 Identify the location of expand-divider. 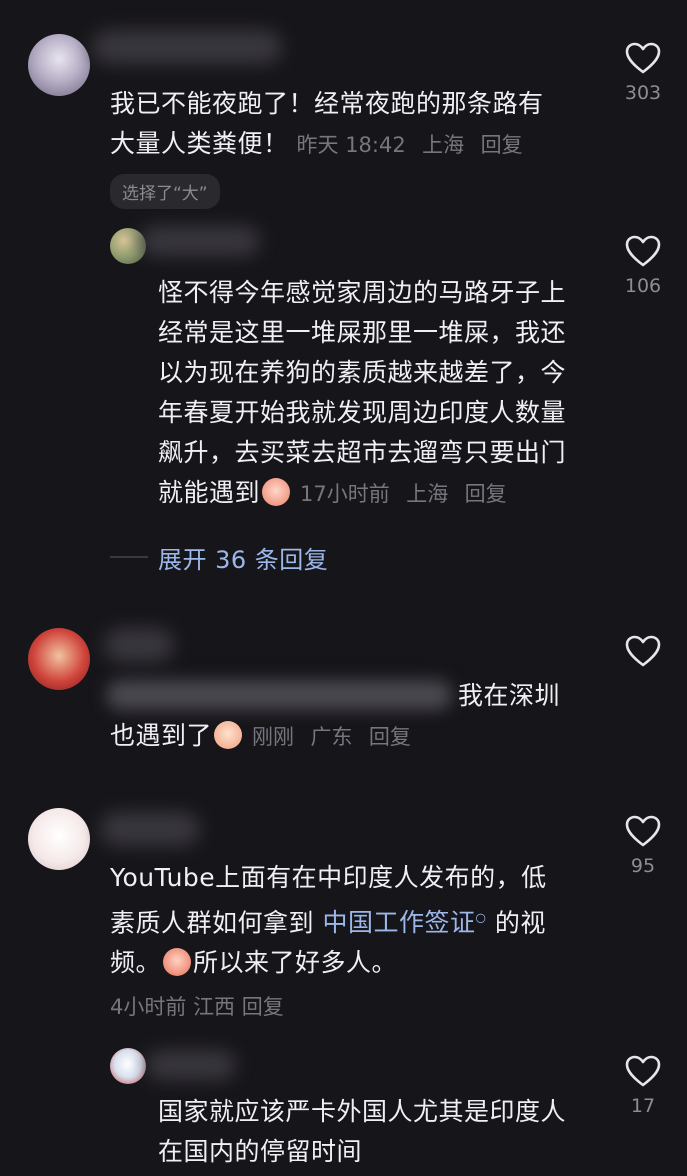
(129, 557).